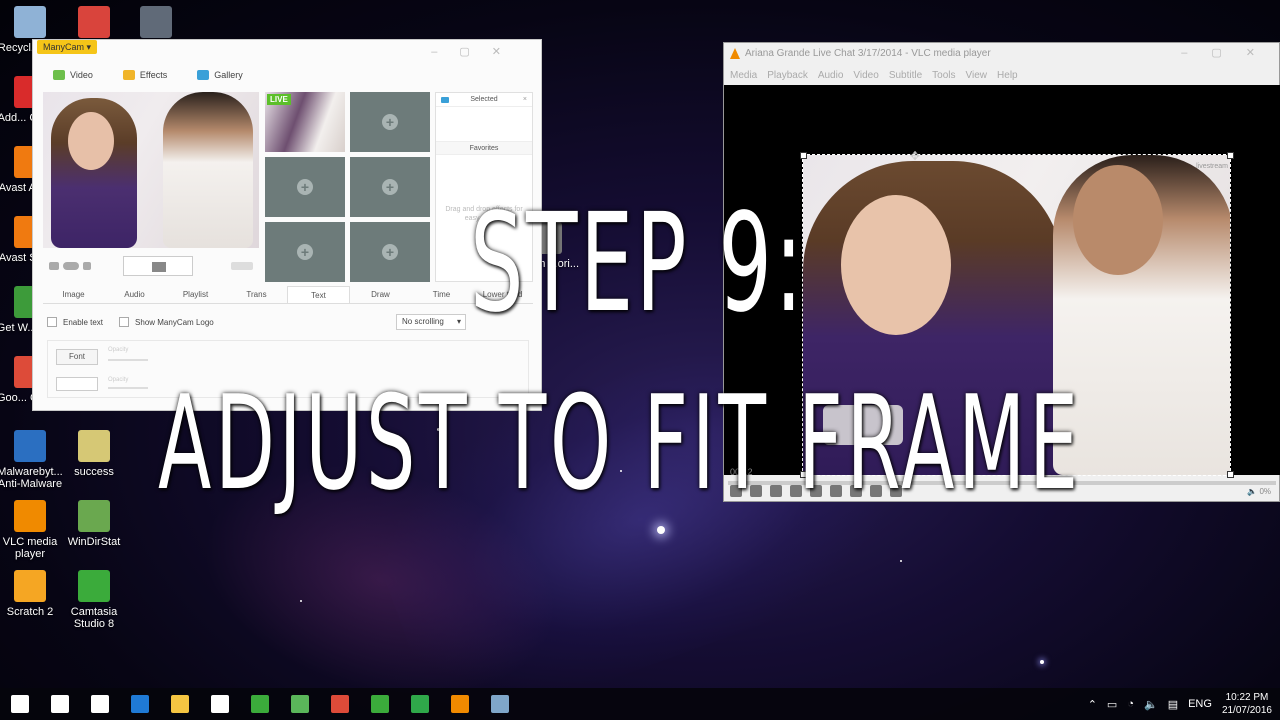 This screenshot has width=1280, height=720. Describe the element at coordinates (441, 294) in the screenshot. I see `tab-time: Time` at that location.